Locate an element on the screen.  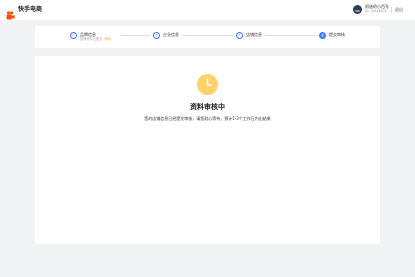
header-divider is located at coordinates (391, 10).